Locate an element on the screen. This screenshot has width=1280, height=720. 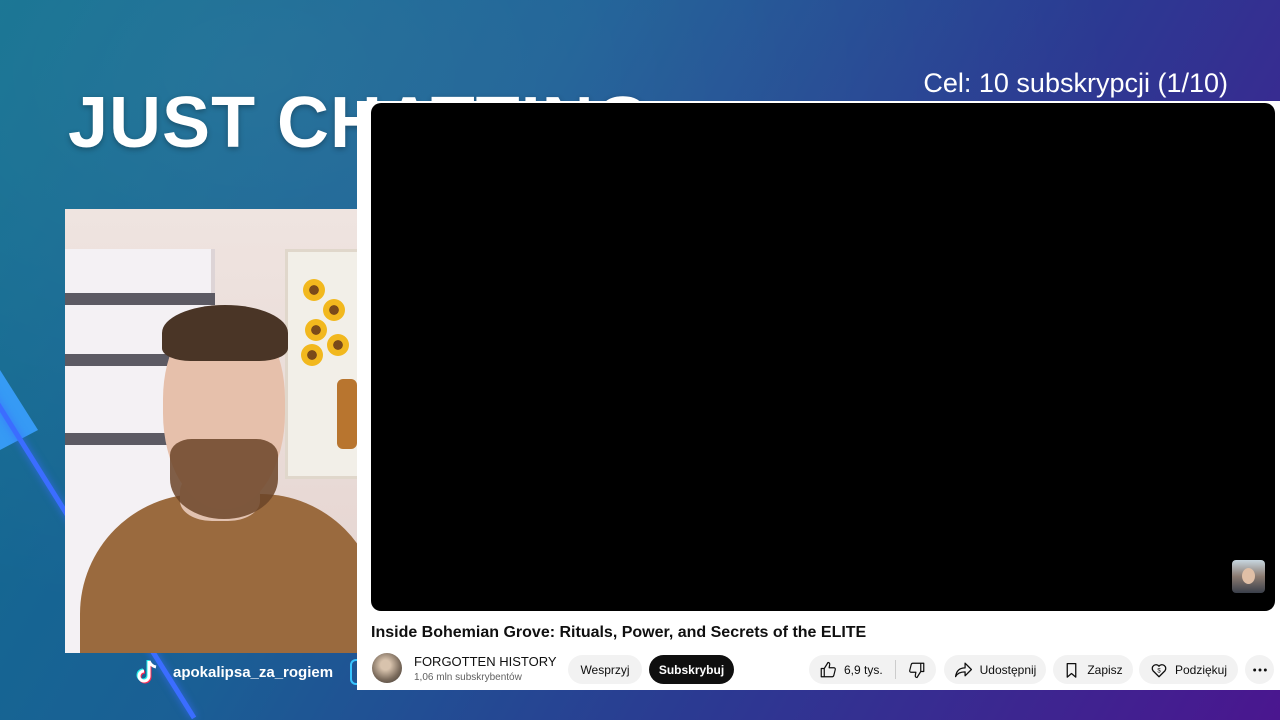
thumbs-down-icon is located at coordinates (916, 670).